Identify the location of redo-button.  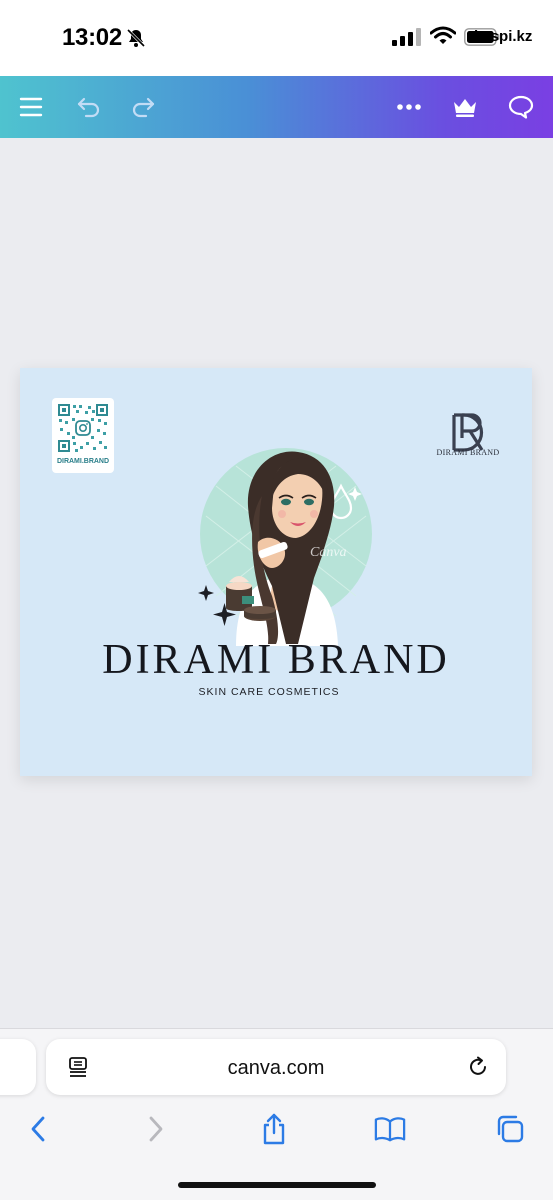
(143, 107).